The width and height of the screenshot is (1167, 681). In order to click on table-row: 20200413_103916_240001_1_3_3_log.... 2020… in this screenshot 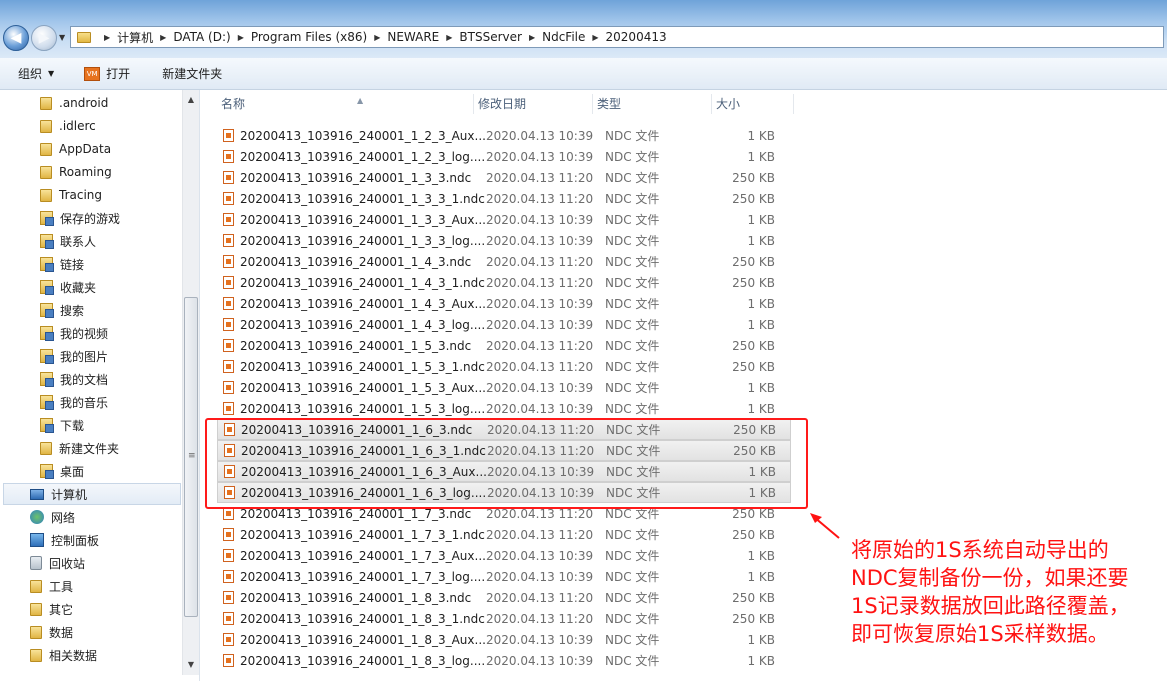, I will do `click(504, 240)`.